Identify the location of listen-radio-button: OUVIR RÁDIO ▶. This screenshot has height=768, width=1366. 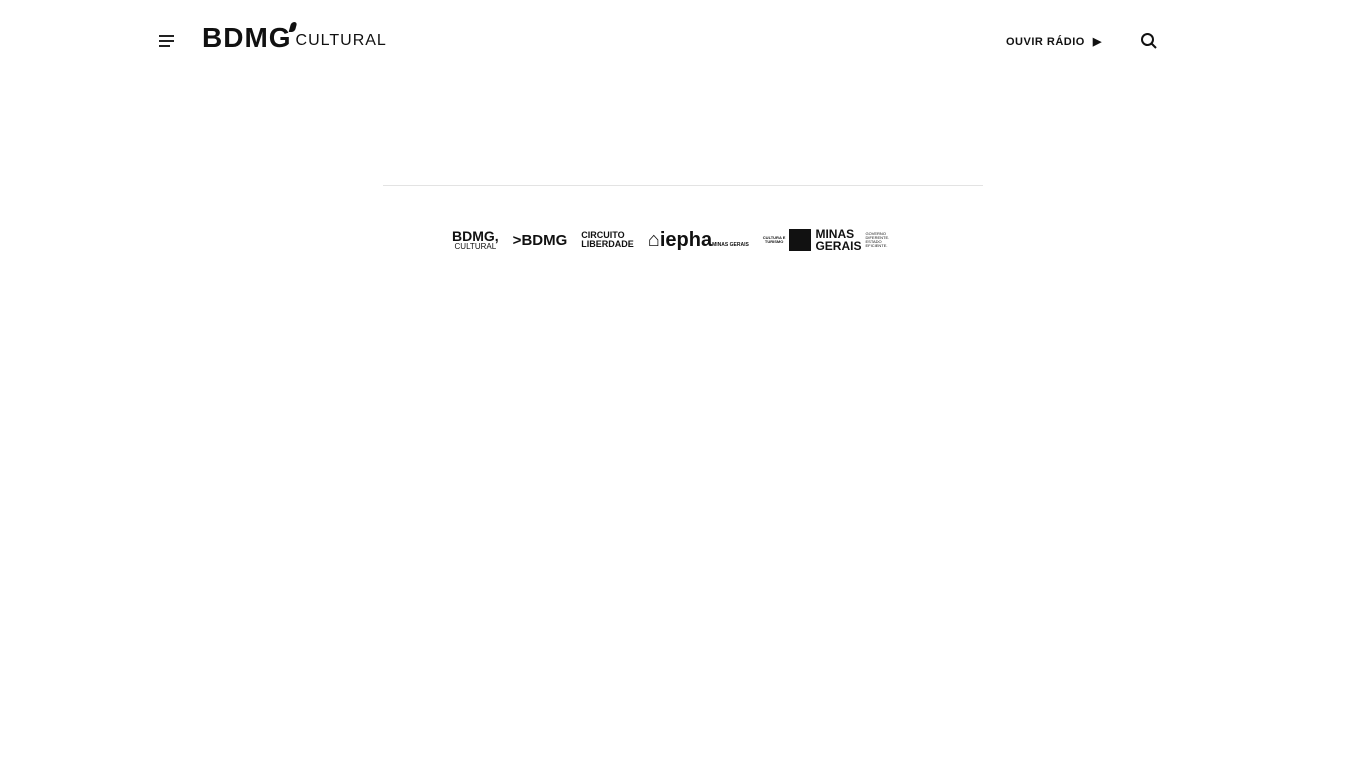
(1054, 42).